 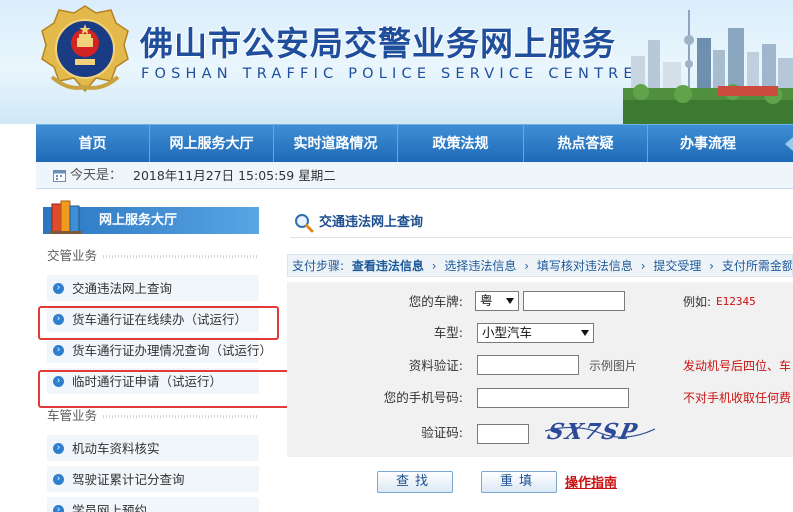 I want to click on panel-title-label: 交通违法网上查询, so click(x=371, y=222).